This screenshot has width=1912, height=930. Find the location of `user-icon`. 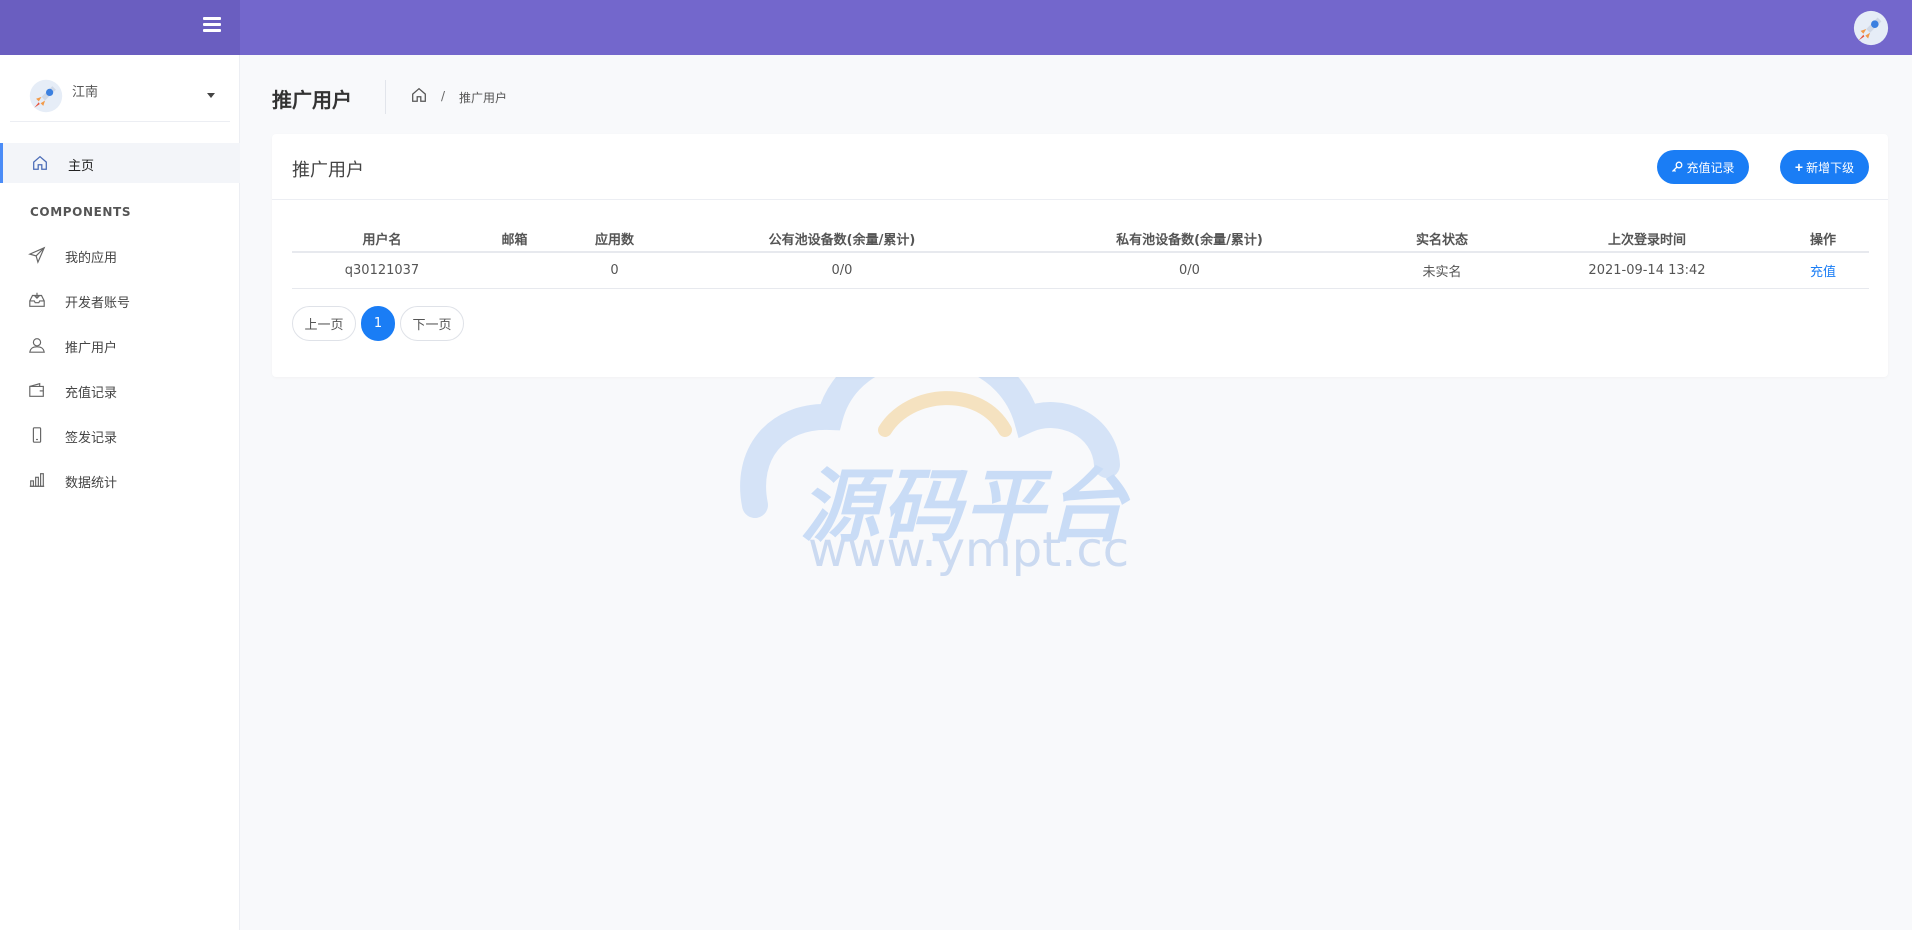

user-icon is located at coordinates (37, 345).